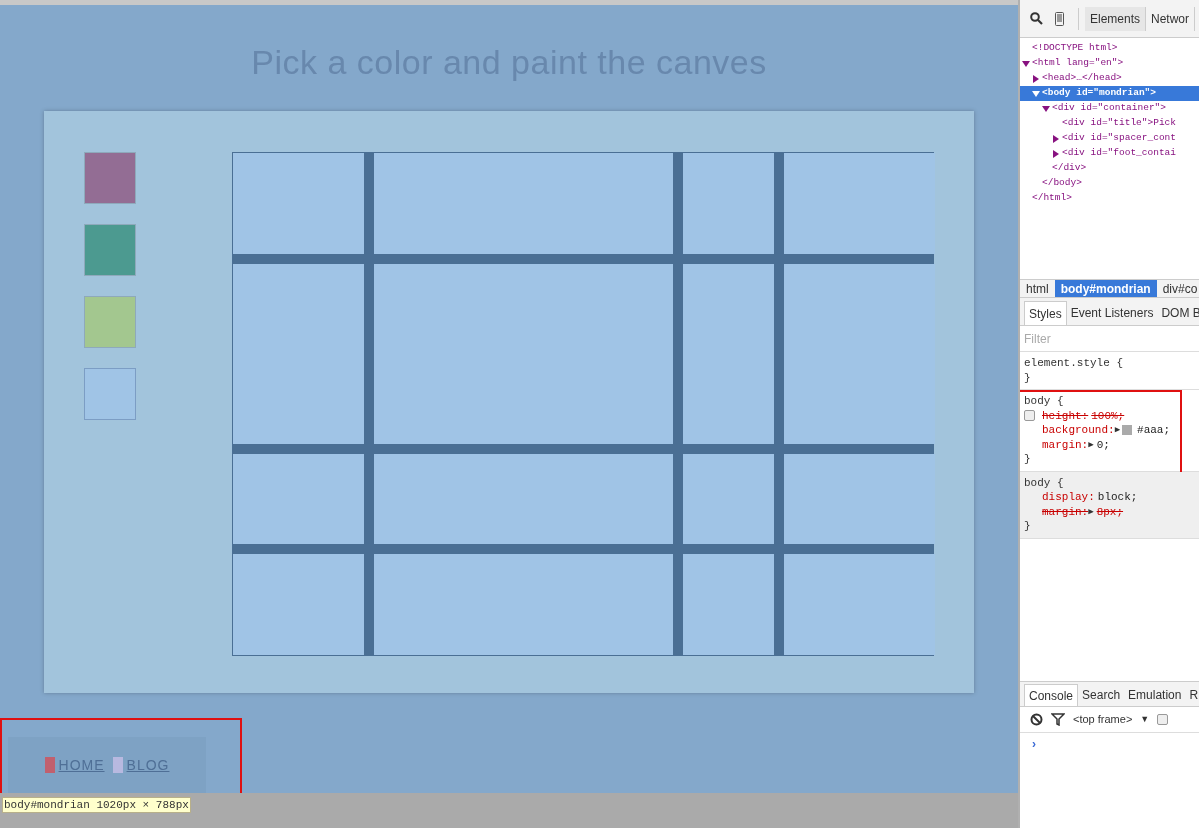 The width and height of the screenshot is (1199, 828). I want to click on dom-node: <div id="container">, so click(1109, 108).